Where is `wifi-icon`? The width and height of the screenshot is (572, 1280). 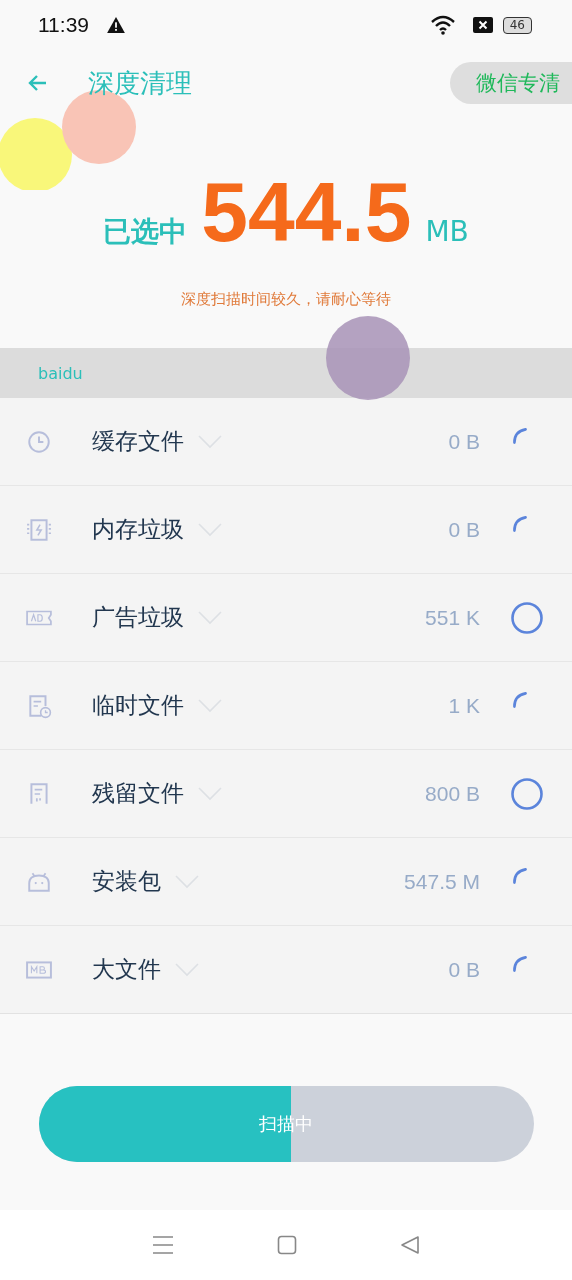
wifi-icon is located at coordinates (442, 25).